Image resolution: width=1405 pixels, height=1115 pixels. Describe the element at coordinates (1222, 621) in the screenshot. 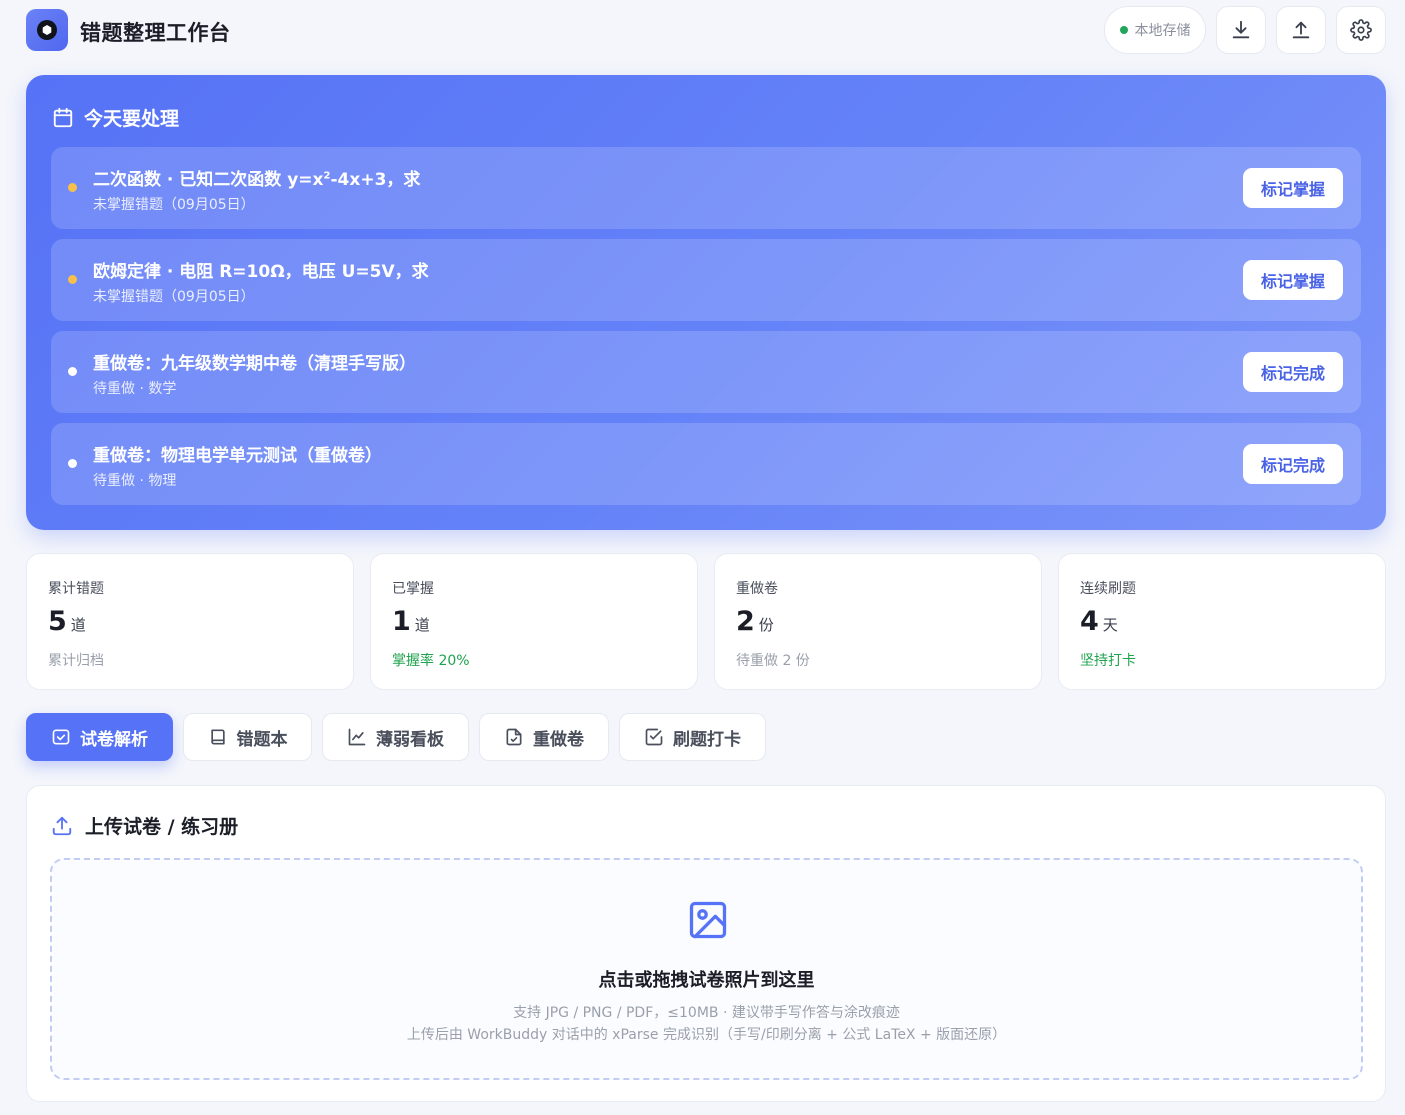

I see `stat-card-streak: 连续刷题 4天 坚持打卡` at that location.